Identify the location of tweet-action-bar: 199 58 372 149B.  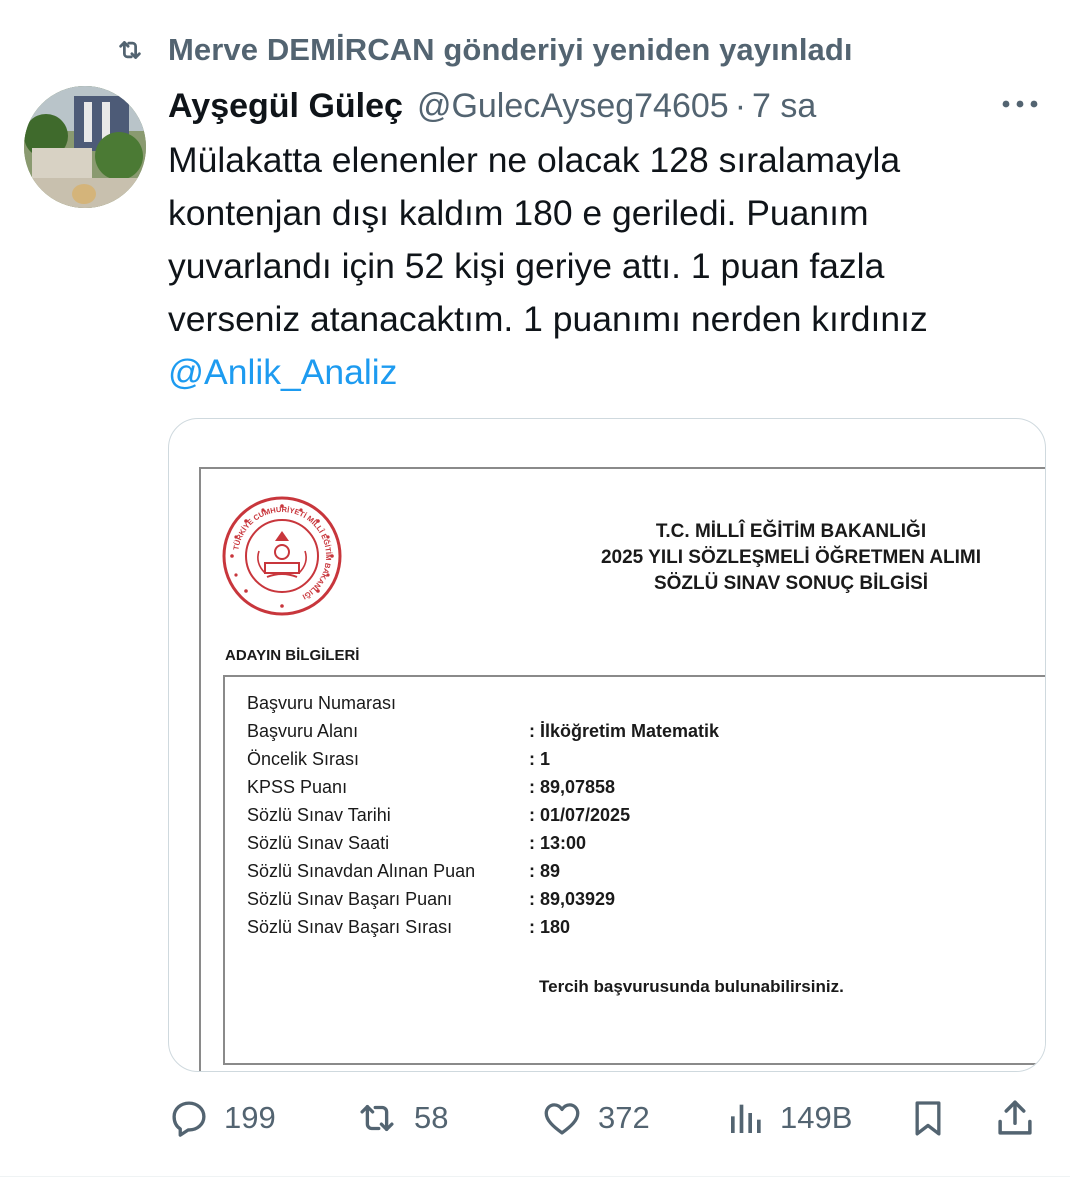
(608, 1118).